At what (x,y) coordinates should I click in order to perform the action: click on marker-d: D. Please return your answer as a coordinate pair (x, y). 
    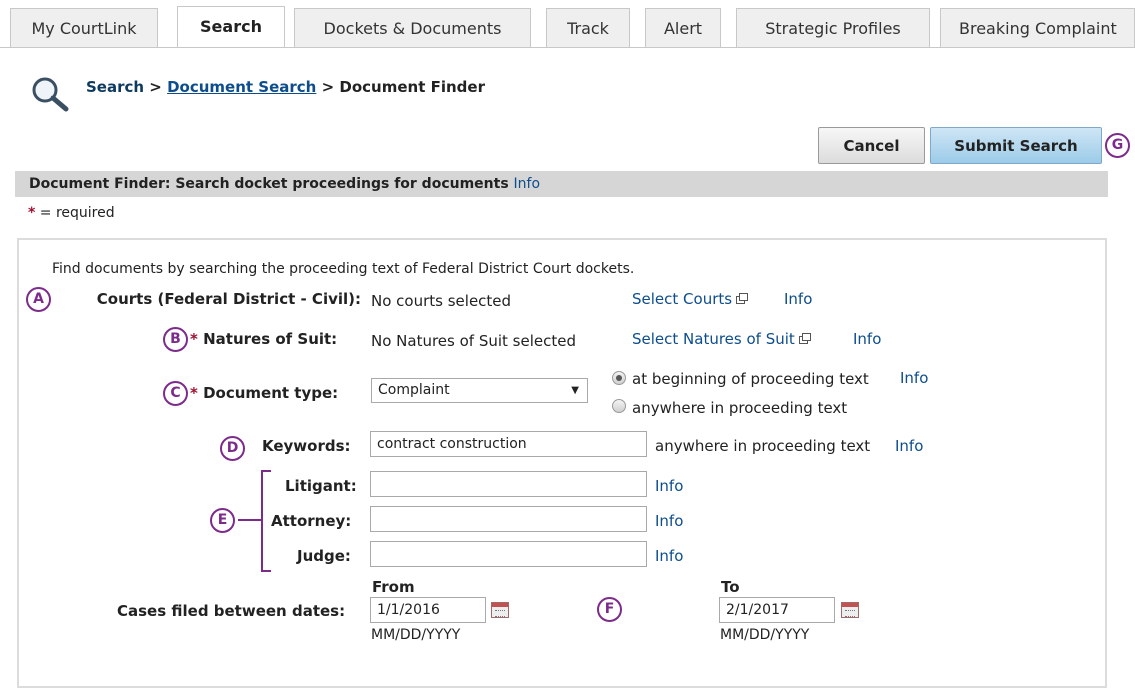
    Looking at the image, I should click on (232, 448).